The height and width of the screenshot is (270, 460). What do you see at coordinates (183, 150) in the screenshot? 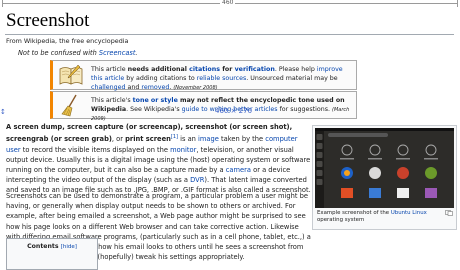
I see `monitor-link: monitor` at bounding box center [183, 150].